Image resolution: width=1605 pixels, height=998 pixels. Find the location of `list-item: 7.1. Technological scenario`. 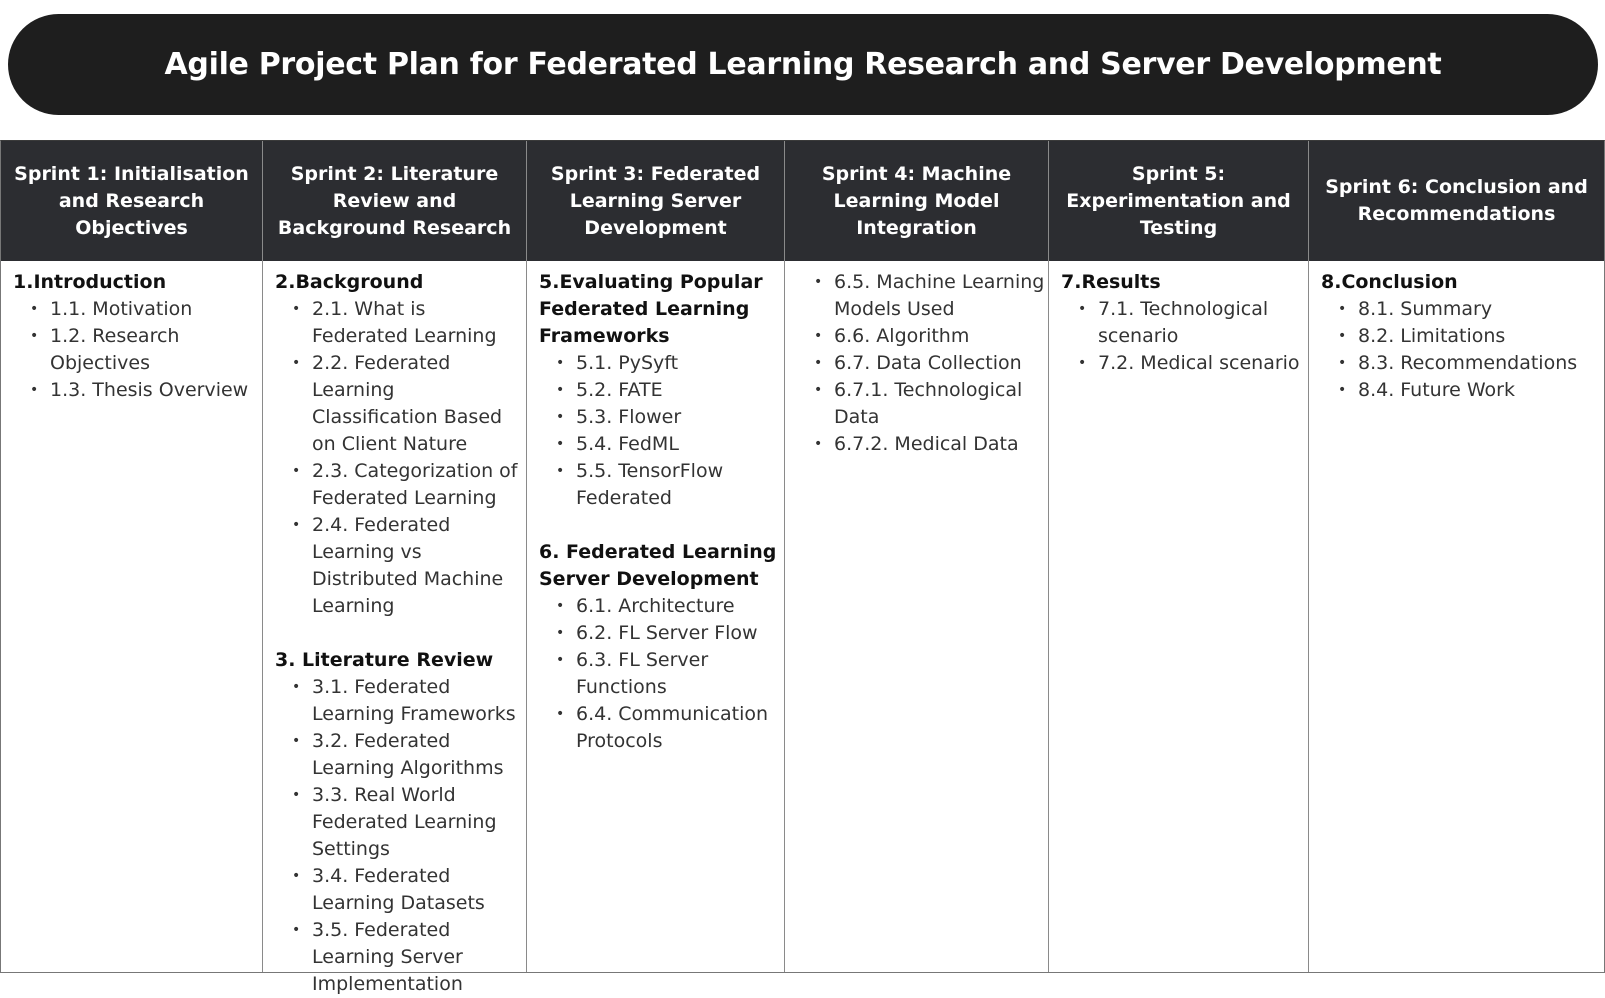

list-item: 7.1. Technological scenario is located at coordinates (1193, 323).